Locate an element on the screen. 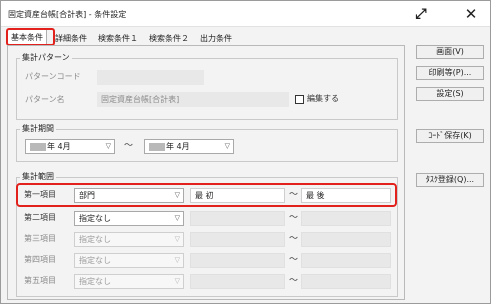 This screenshot has height=304, width=491. range-row-3-from-input is located at coordinates (237, 239).